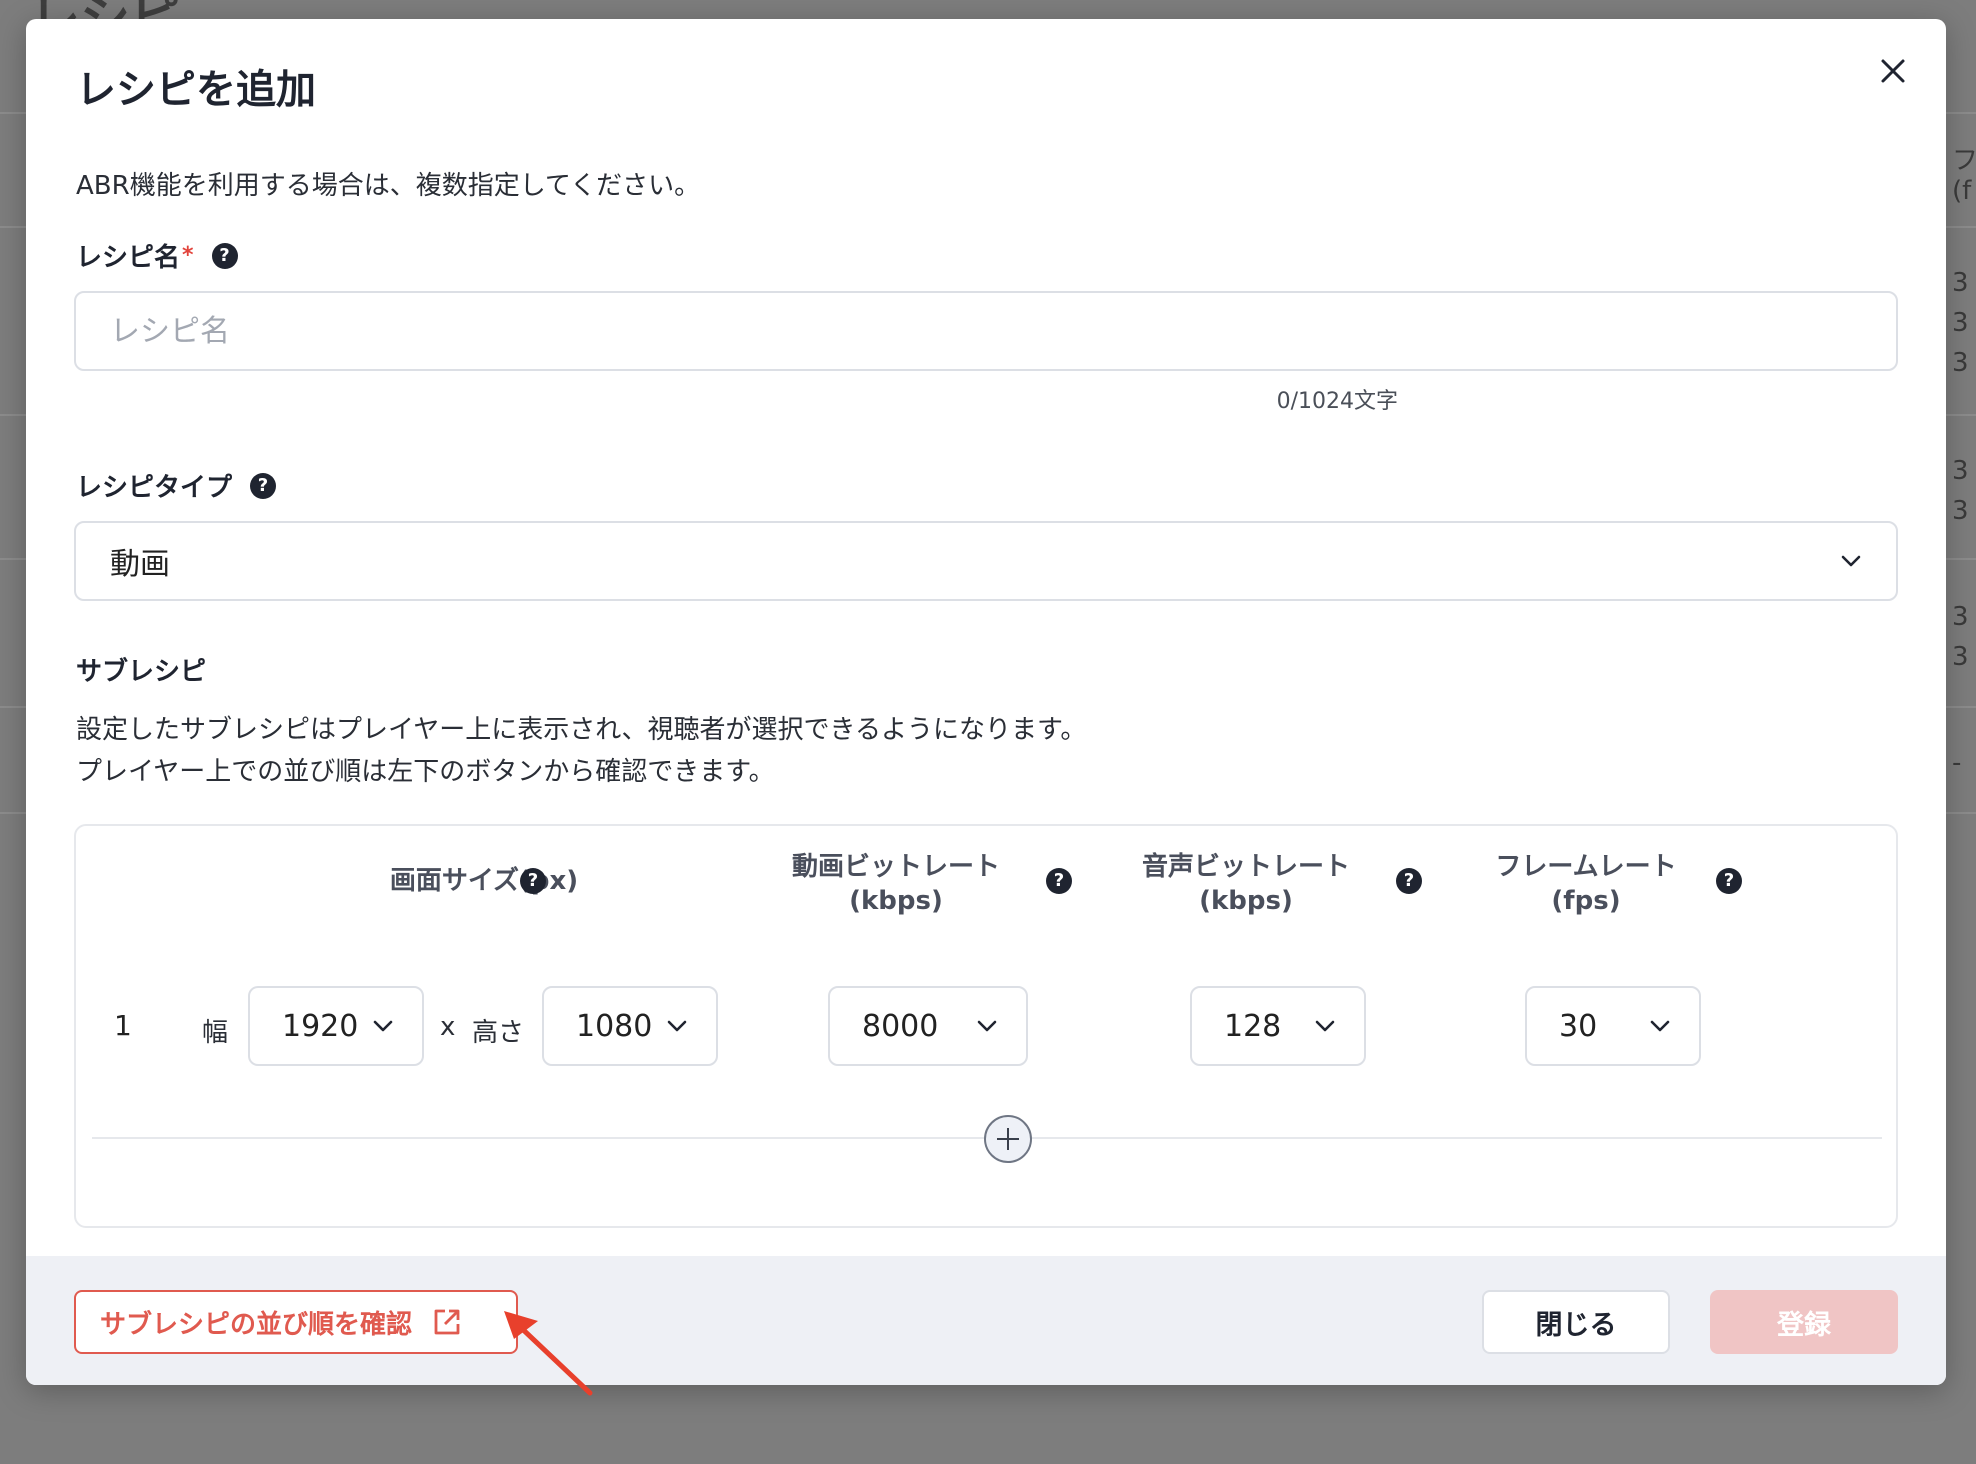 This screenshot has height=1464, width=1976. What do you see at coordinates (256, 1324) in the screenshot?
I see `check-order-label: サブレシピの並び順を確認` at bounding box center [256, 1324].